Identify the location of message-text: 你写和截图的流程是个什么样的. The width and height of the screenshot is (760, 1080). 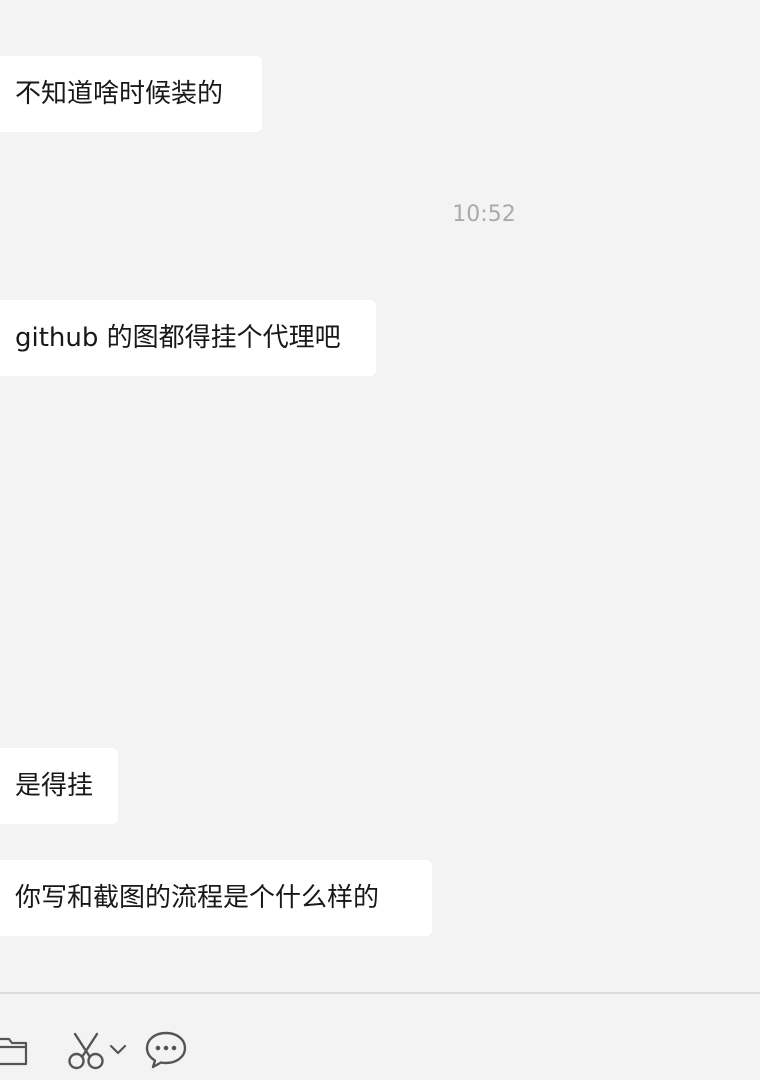
(197, 898).